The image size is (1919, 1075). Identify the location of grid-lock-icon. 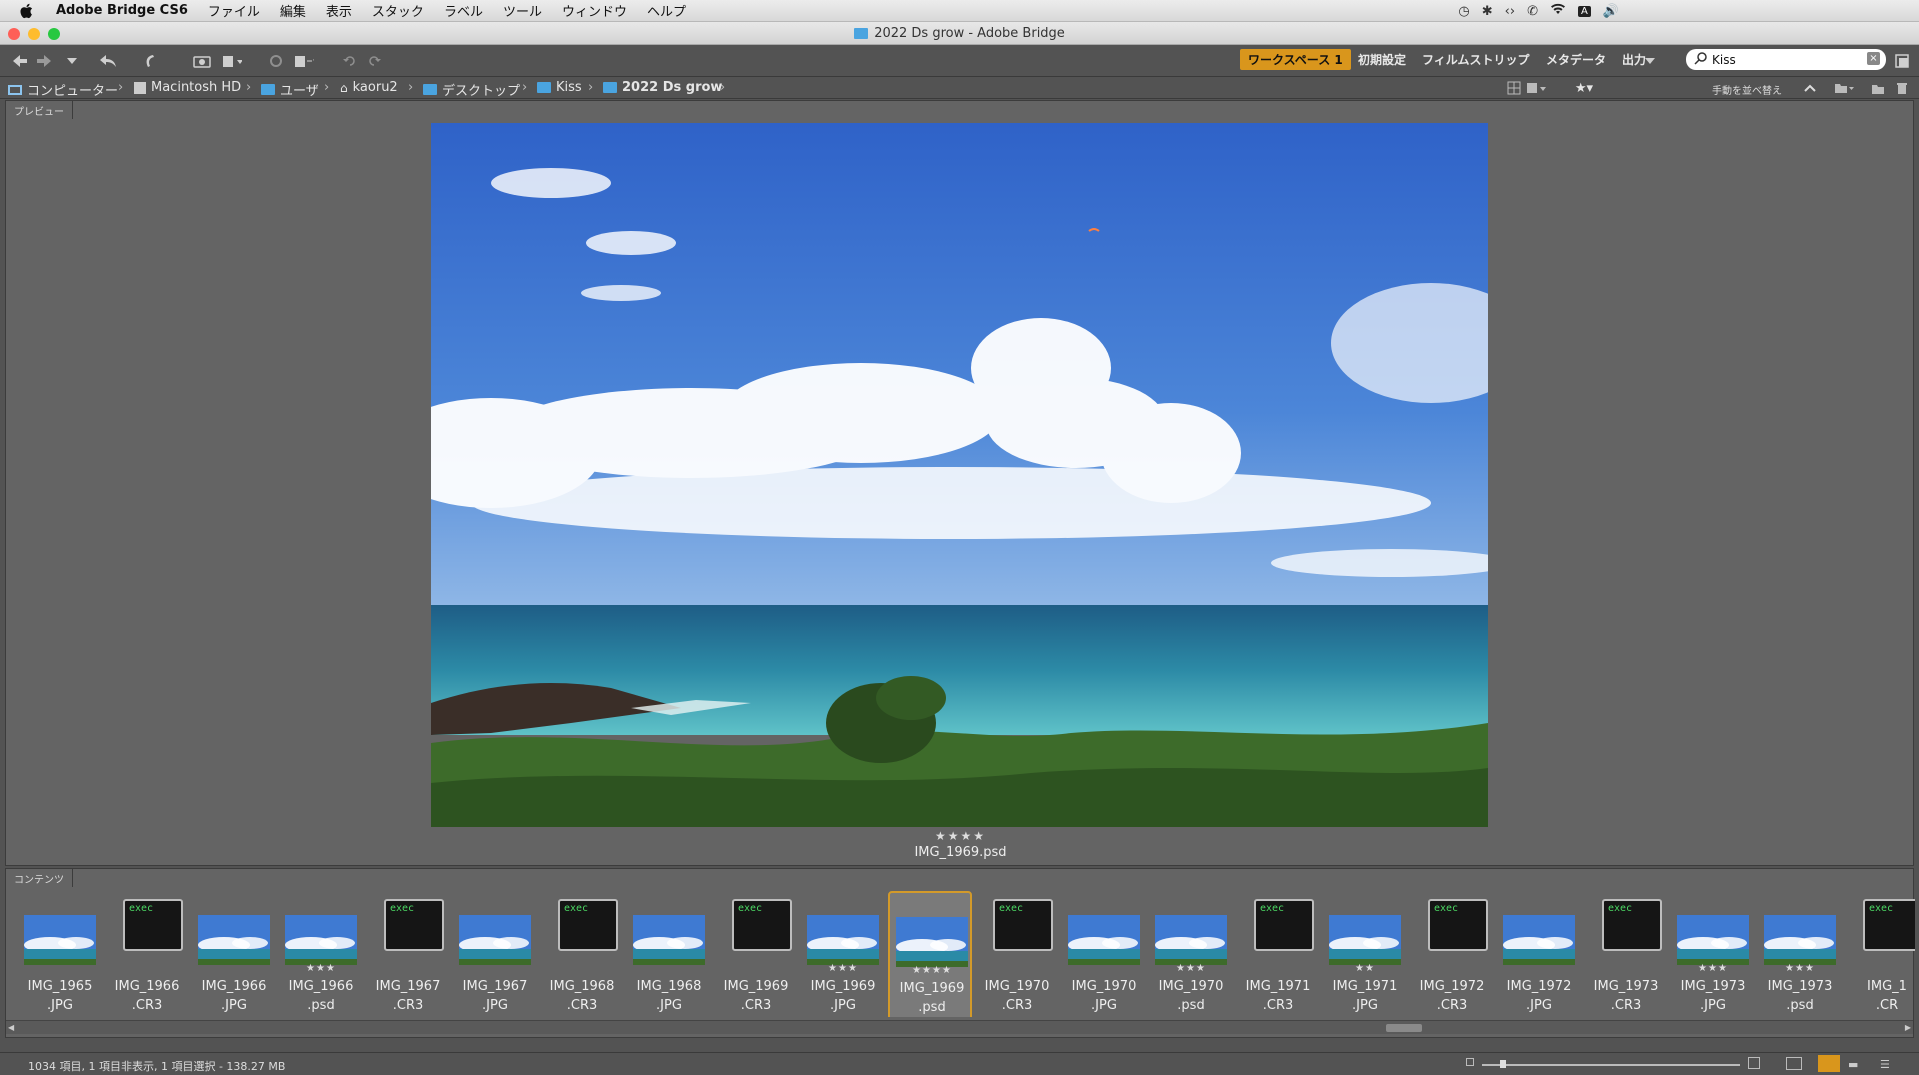
(1794, 1063).